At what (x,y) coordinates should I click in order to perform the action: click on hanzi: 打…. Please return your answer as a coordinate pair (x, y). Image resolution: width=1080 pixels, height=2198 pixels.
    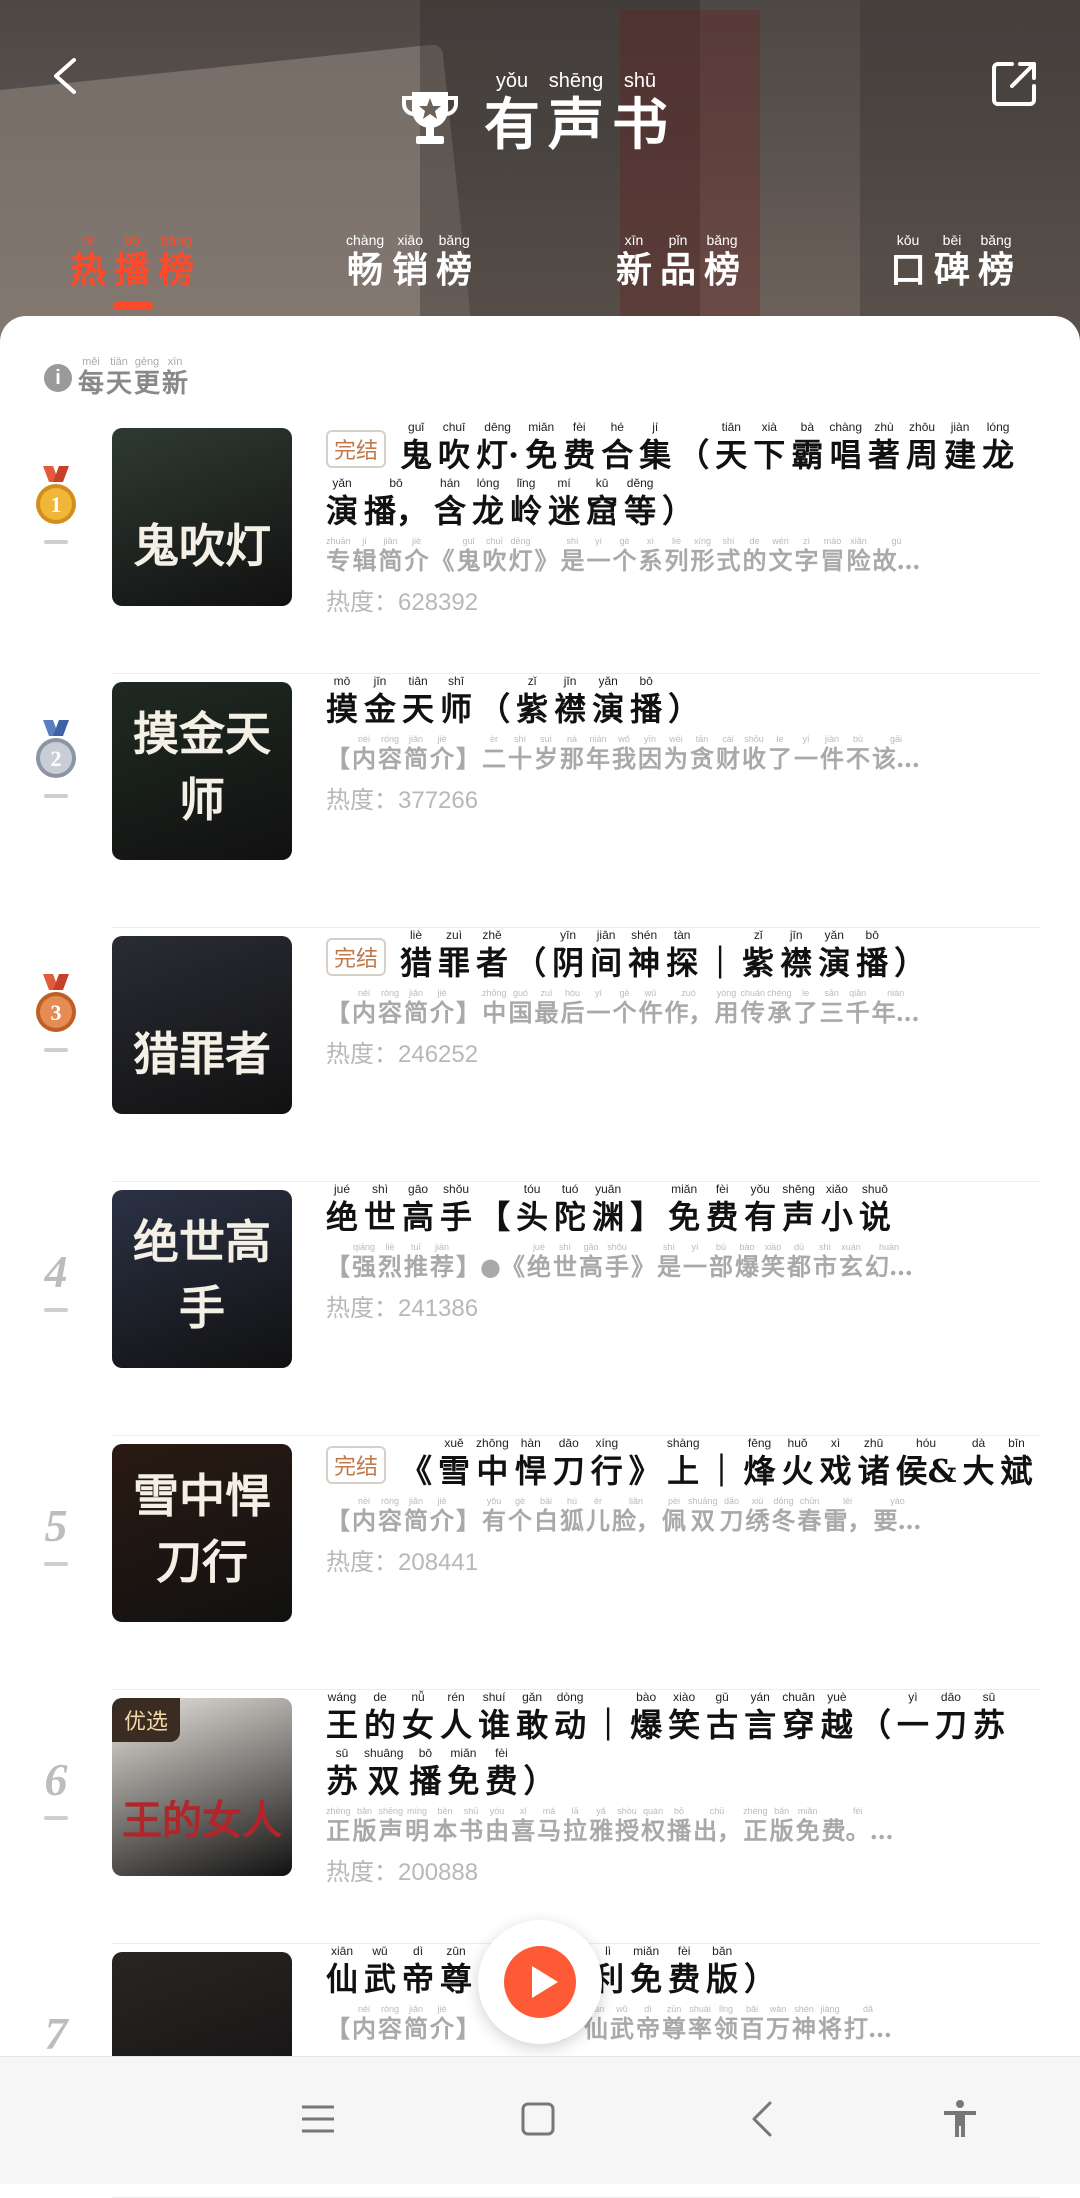
    Looking at the image, I should click on (868, 2028).